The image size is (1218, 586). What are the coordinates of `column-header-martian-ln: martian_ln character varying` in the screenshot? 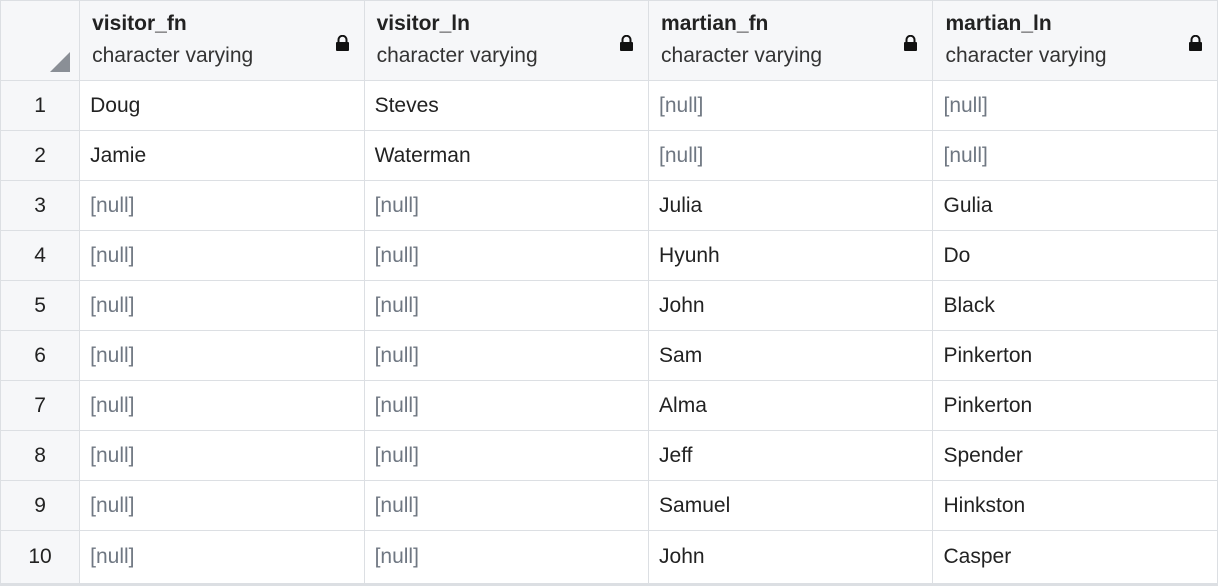 It's located at (1075, 40).